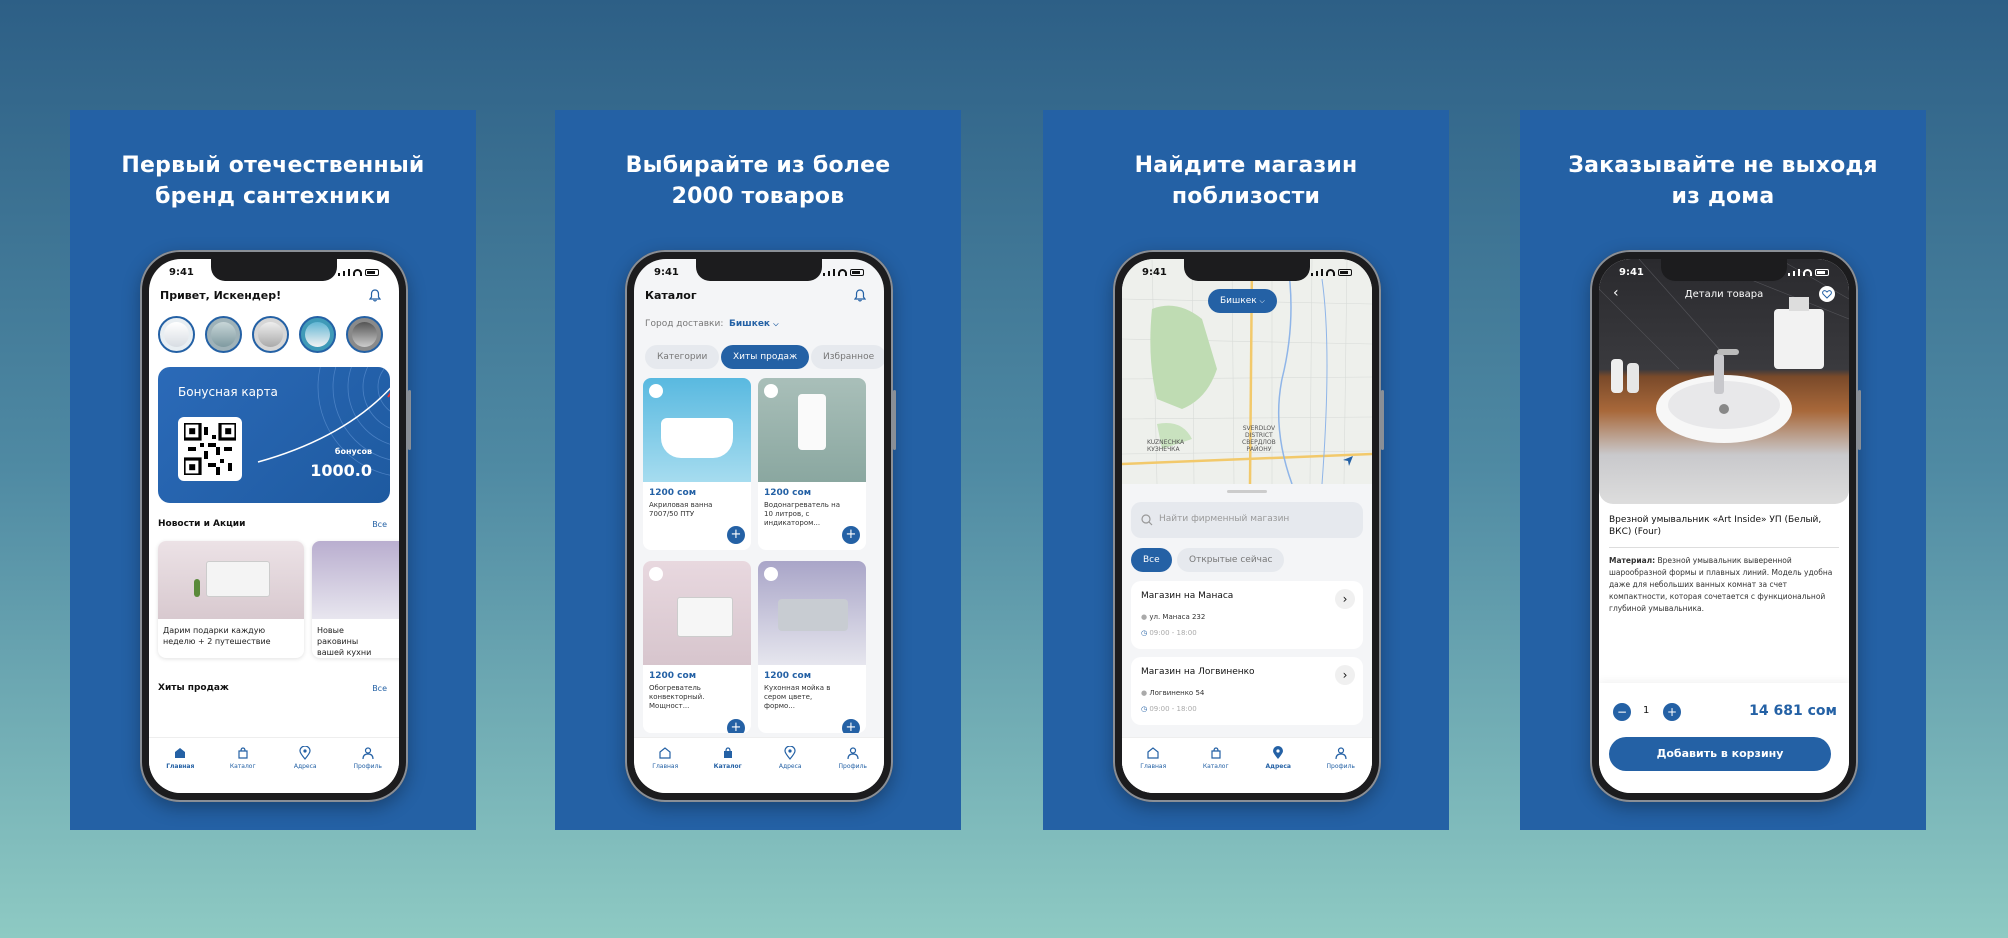 This screenshot has width=2008, height=938. What do you see at coordinates (379, 524) in the screenshot?
I see `news-all-link: Все` at bounding box center [379, 524].